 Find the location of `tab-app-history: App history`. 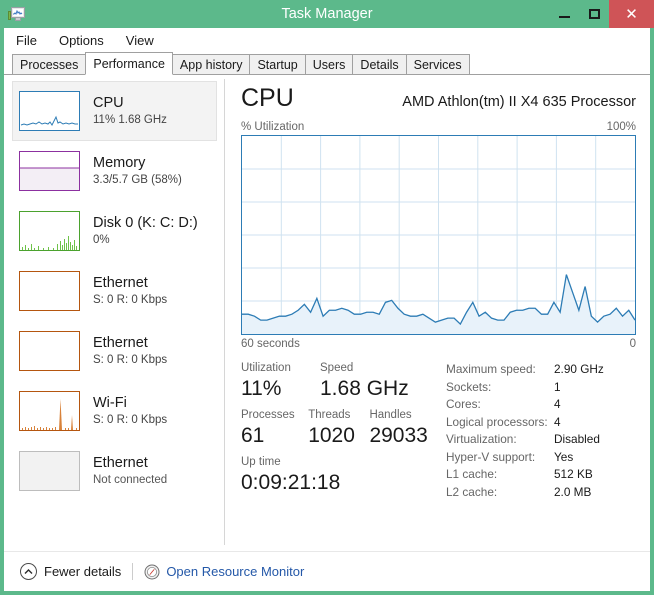

tab-app-history: App history is located at coordinates (211, 64).